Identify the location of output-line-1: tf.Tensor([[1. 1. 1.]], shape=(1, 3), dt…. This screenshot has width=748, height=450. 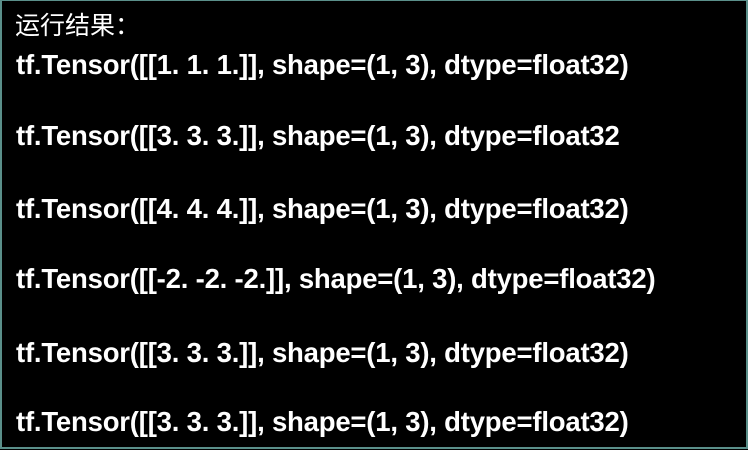
(322, 64).